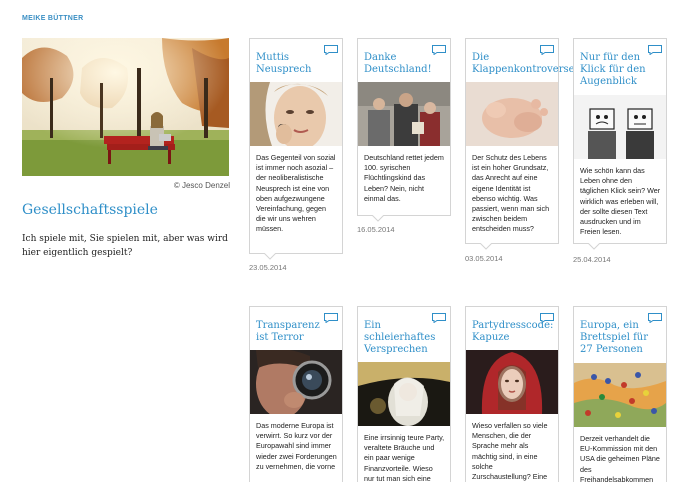 This screenshot has height=485, width=684. I want to click on post-date: 25.04.2014, so click(592, 259).